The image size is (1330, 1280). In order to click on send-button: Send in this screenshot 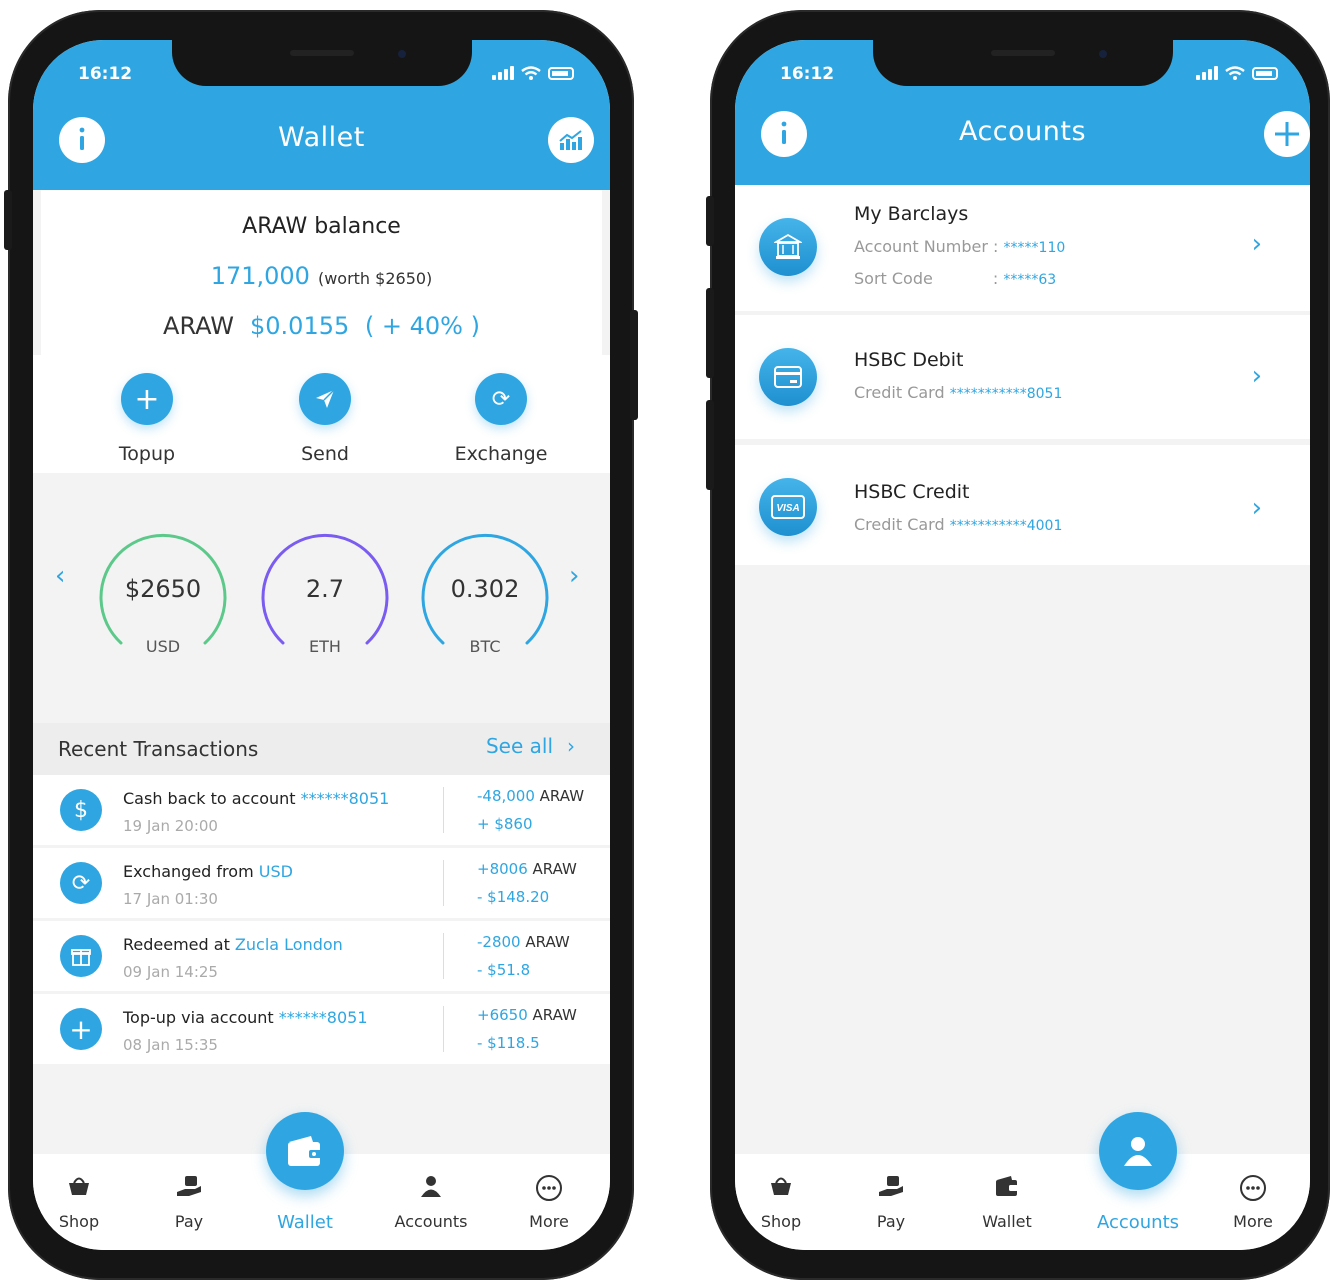, I will do `click(325, 419)`.